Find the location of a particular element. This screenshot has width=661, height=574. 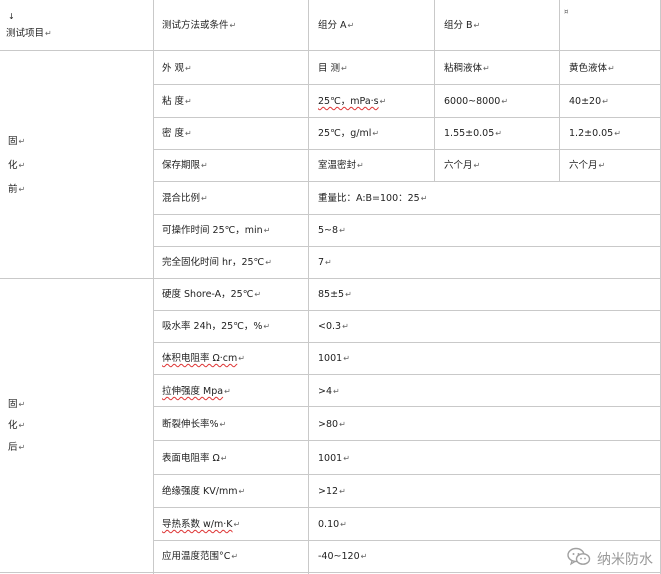

row-value: 7↵ is located at coordinates (325, 262).